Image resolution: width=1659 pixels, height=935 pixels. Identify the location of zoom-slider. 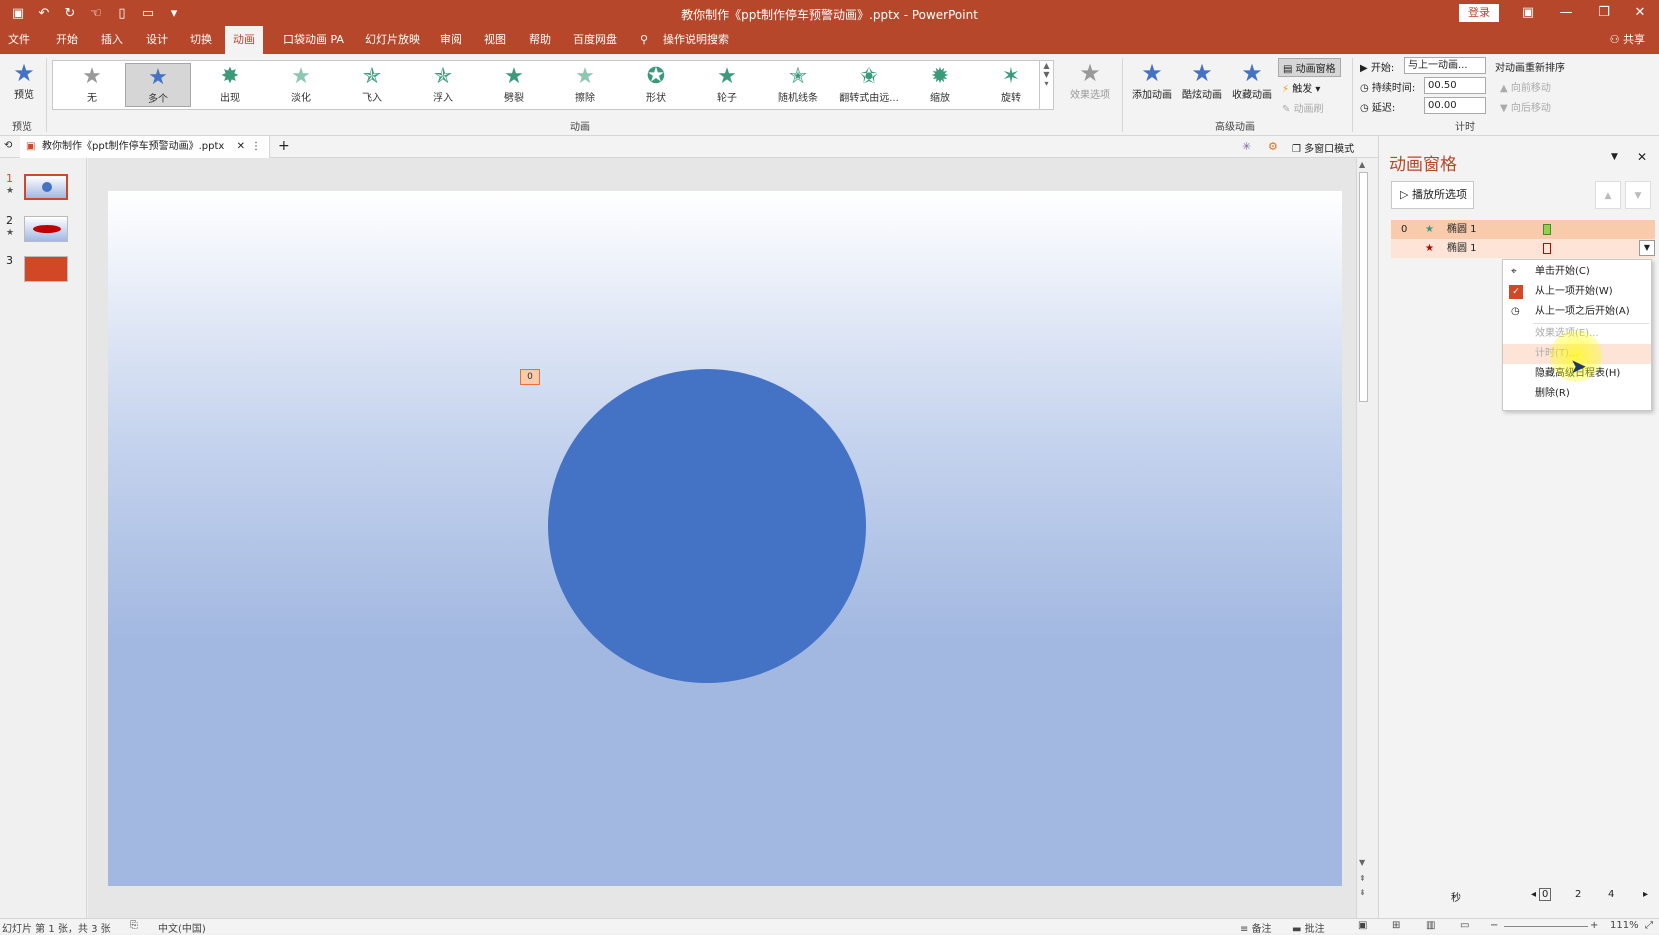
(1546, 926).